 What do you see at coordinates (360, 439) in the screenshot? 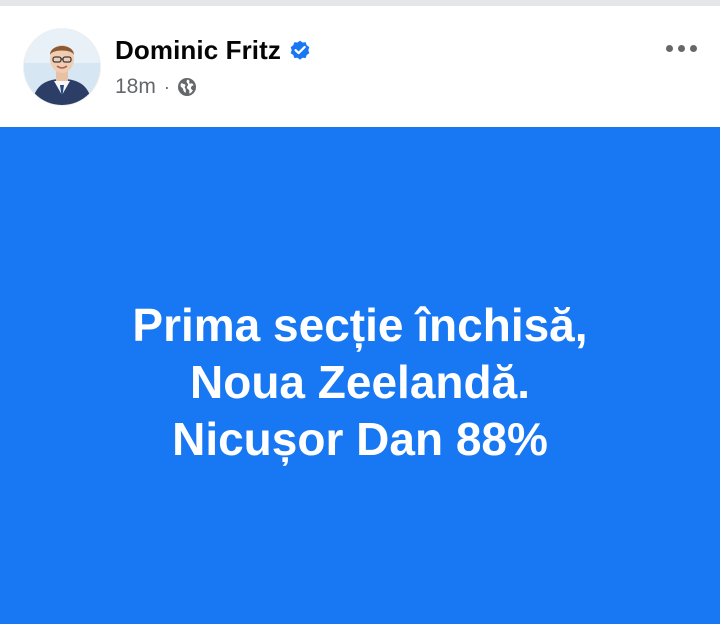
I see `post-text-line: Nicușor Dan 88%` at bounding box center [360, 439].